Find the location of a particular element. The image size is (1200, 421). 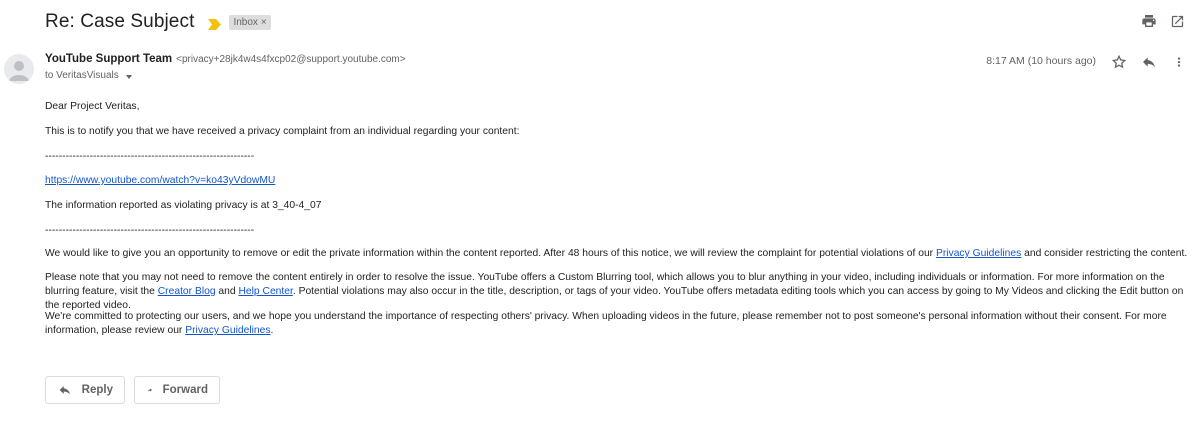

more-vert-icon is located at coordinates (1179, 62).